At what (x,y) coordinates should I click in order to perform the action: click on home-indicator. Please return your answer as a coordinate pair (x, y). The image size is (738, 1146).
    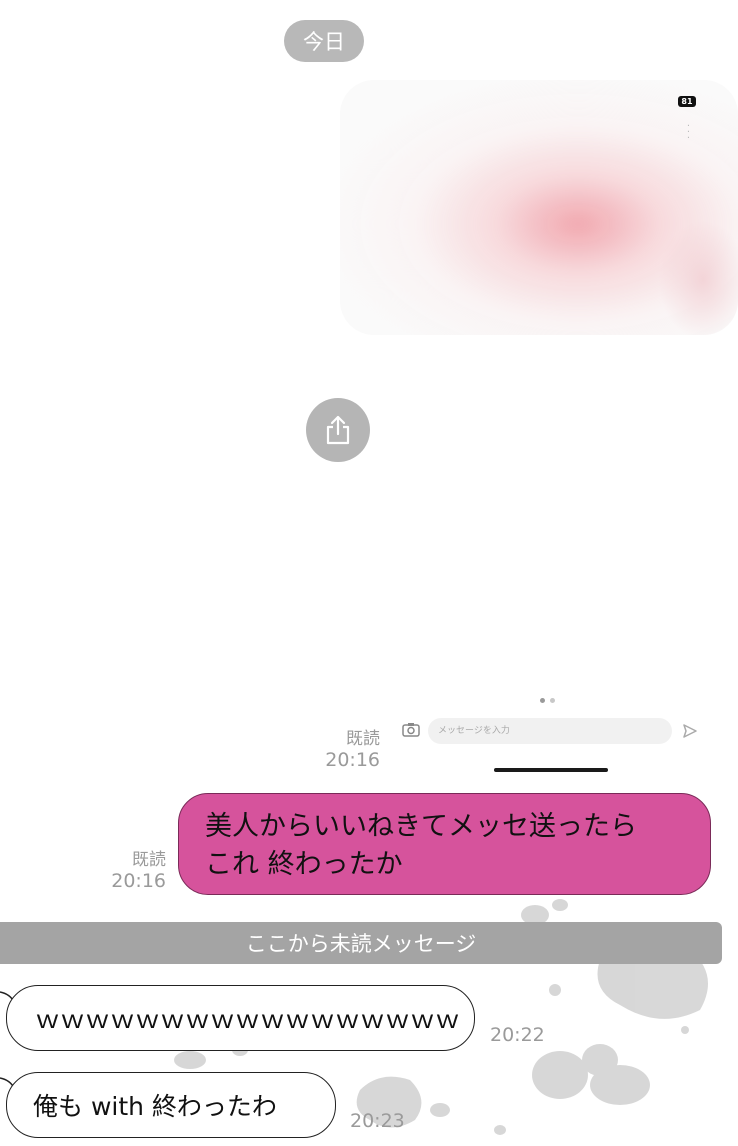
    Looking at the image, I should click on (551, 770).